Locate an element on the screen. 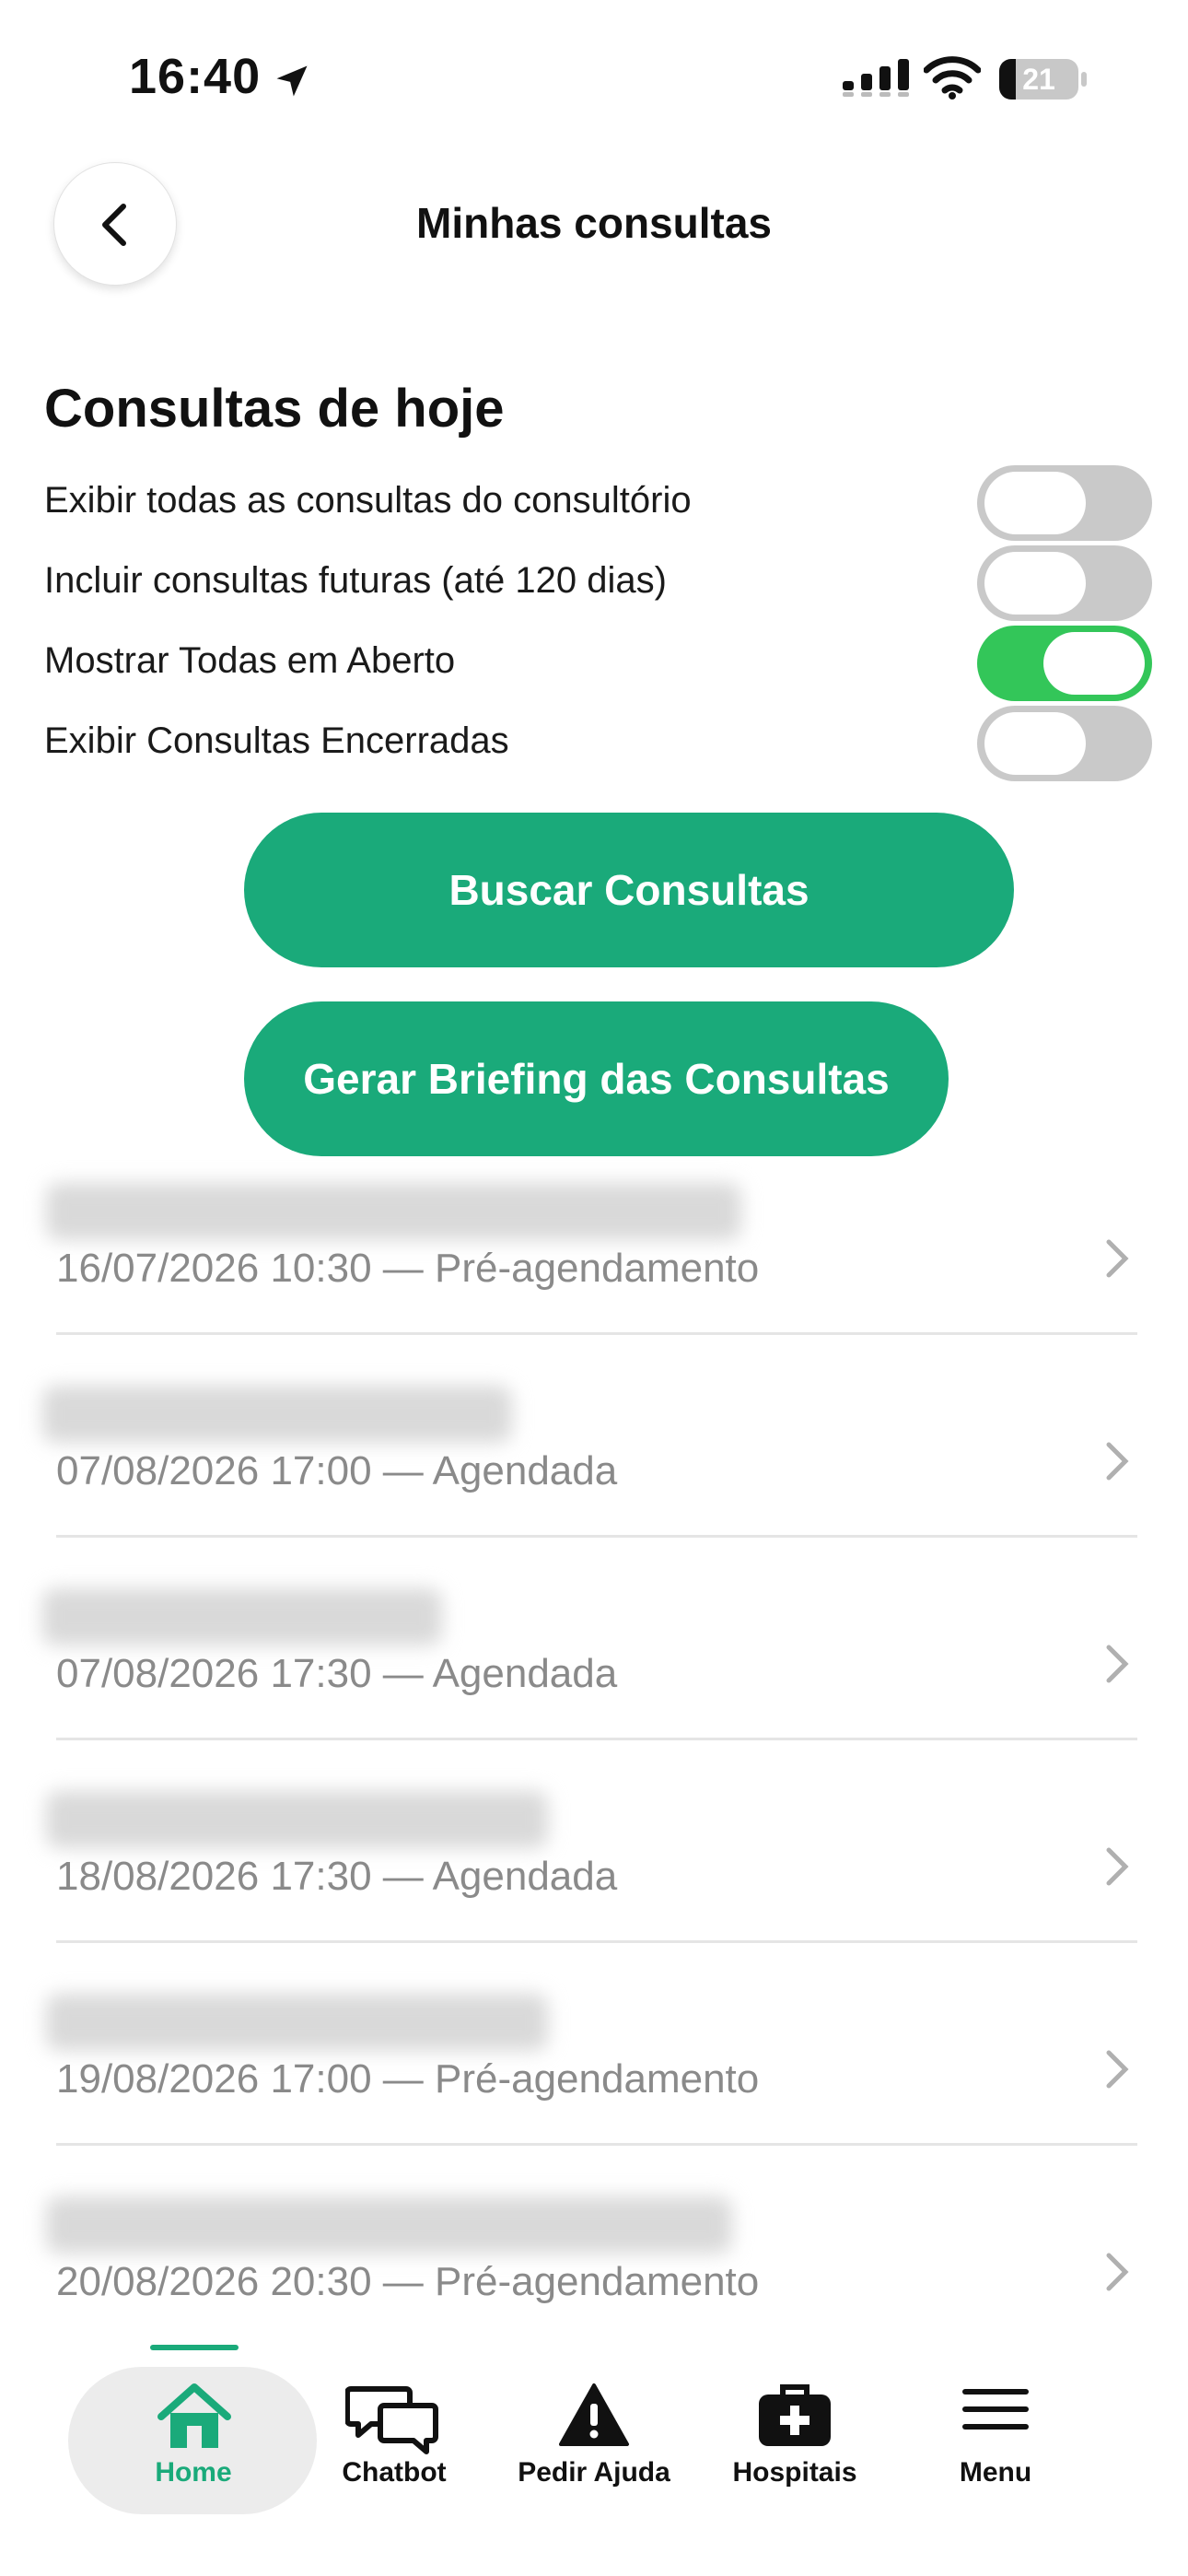 The width and height of the screenshot is (1188, 2576). appointment-meta: 16/07/2026 10:30 — Pré-agendamento is located at coordinates (408, 1268).